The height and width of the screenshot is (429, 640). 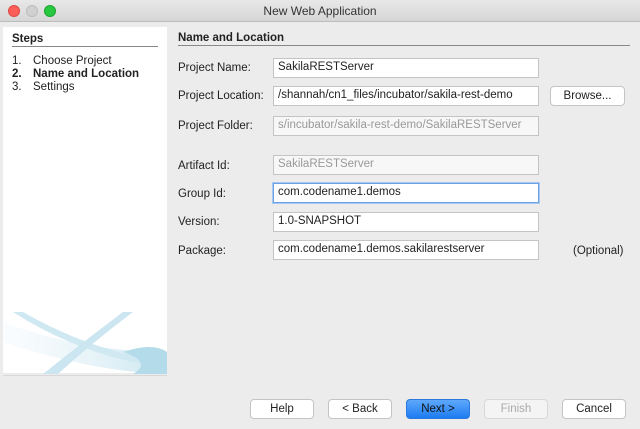 What do you see at coordinates (406, 68) in the screenshot?
I see `project-name-input: SakilaRESTServer` at bounding box center [406, 68].